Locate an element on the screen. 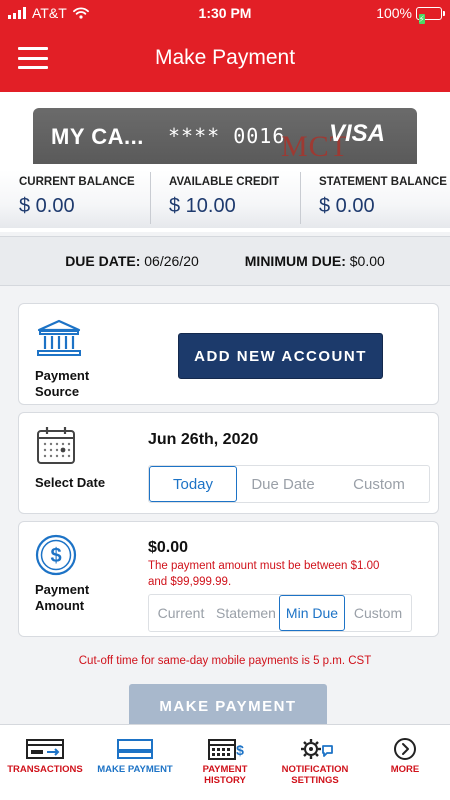 The height and width of the screenshot is (800, 450). date-option-today: Today is located at coordinates (193, 484).